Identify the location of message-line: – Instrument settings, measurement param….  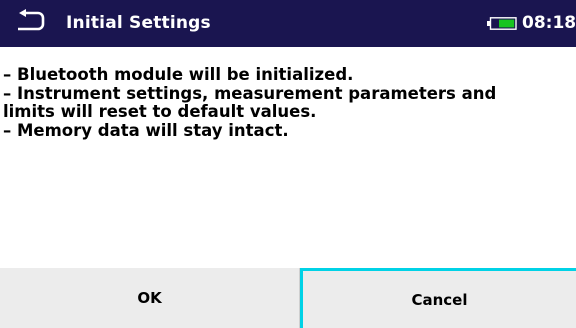
(250, 93).